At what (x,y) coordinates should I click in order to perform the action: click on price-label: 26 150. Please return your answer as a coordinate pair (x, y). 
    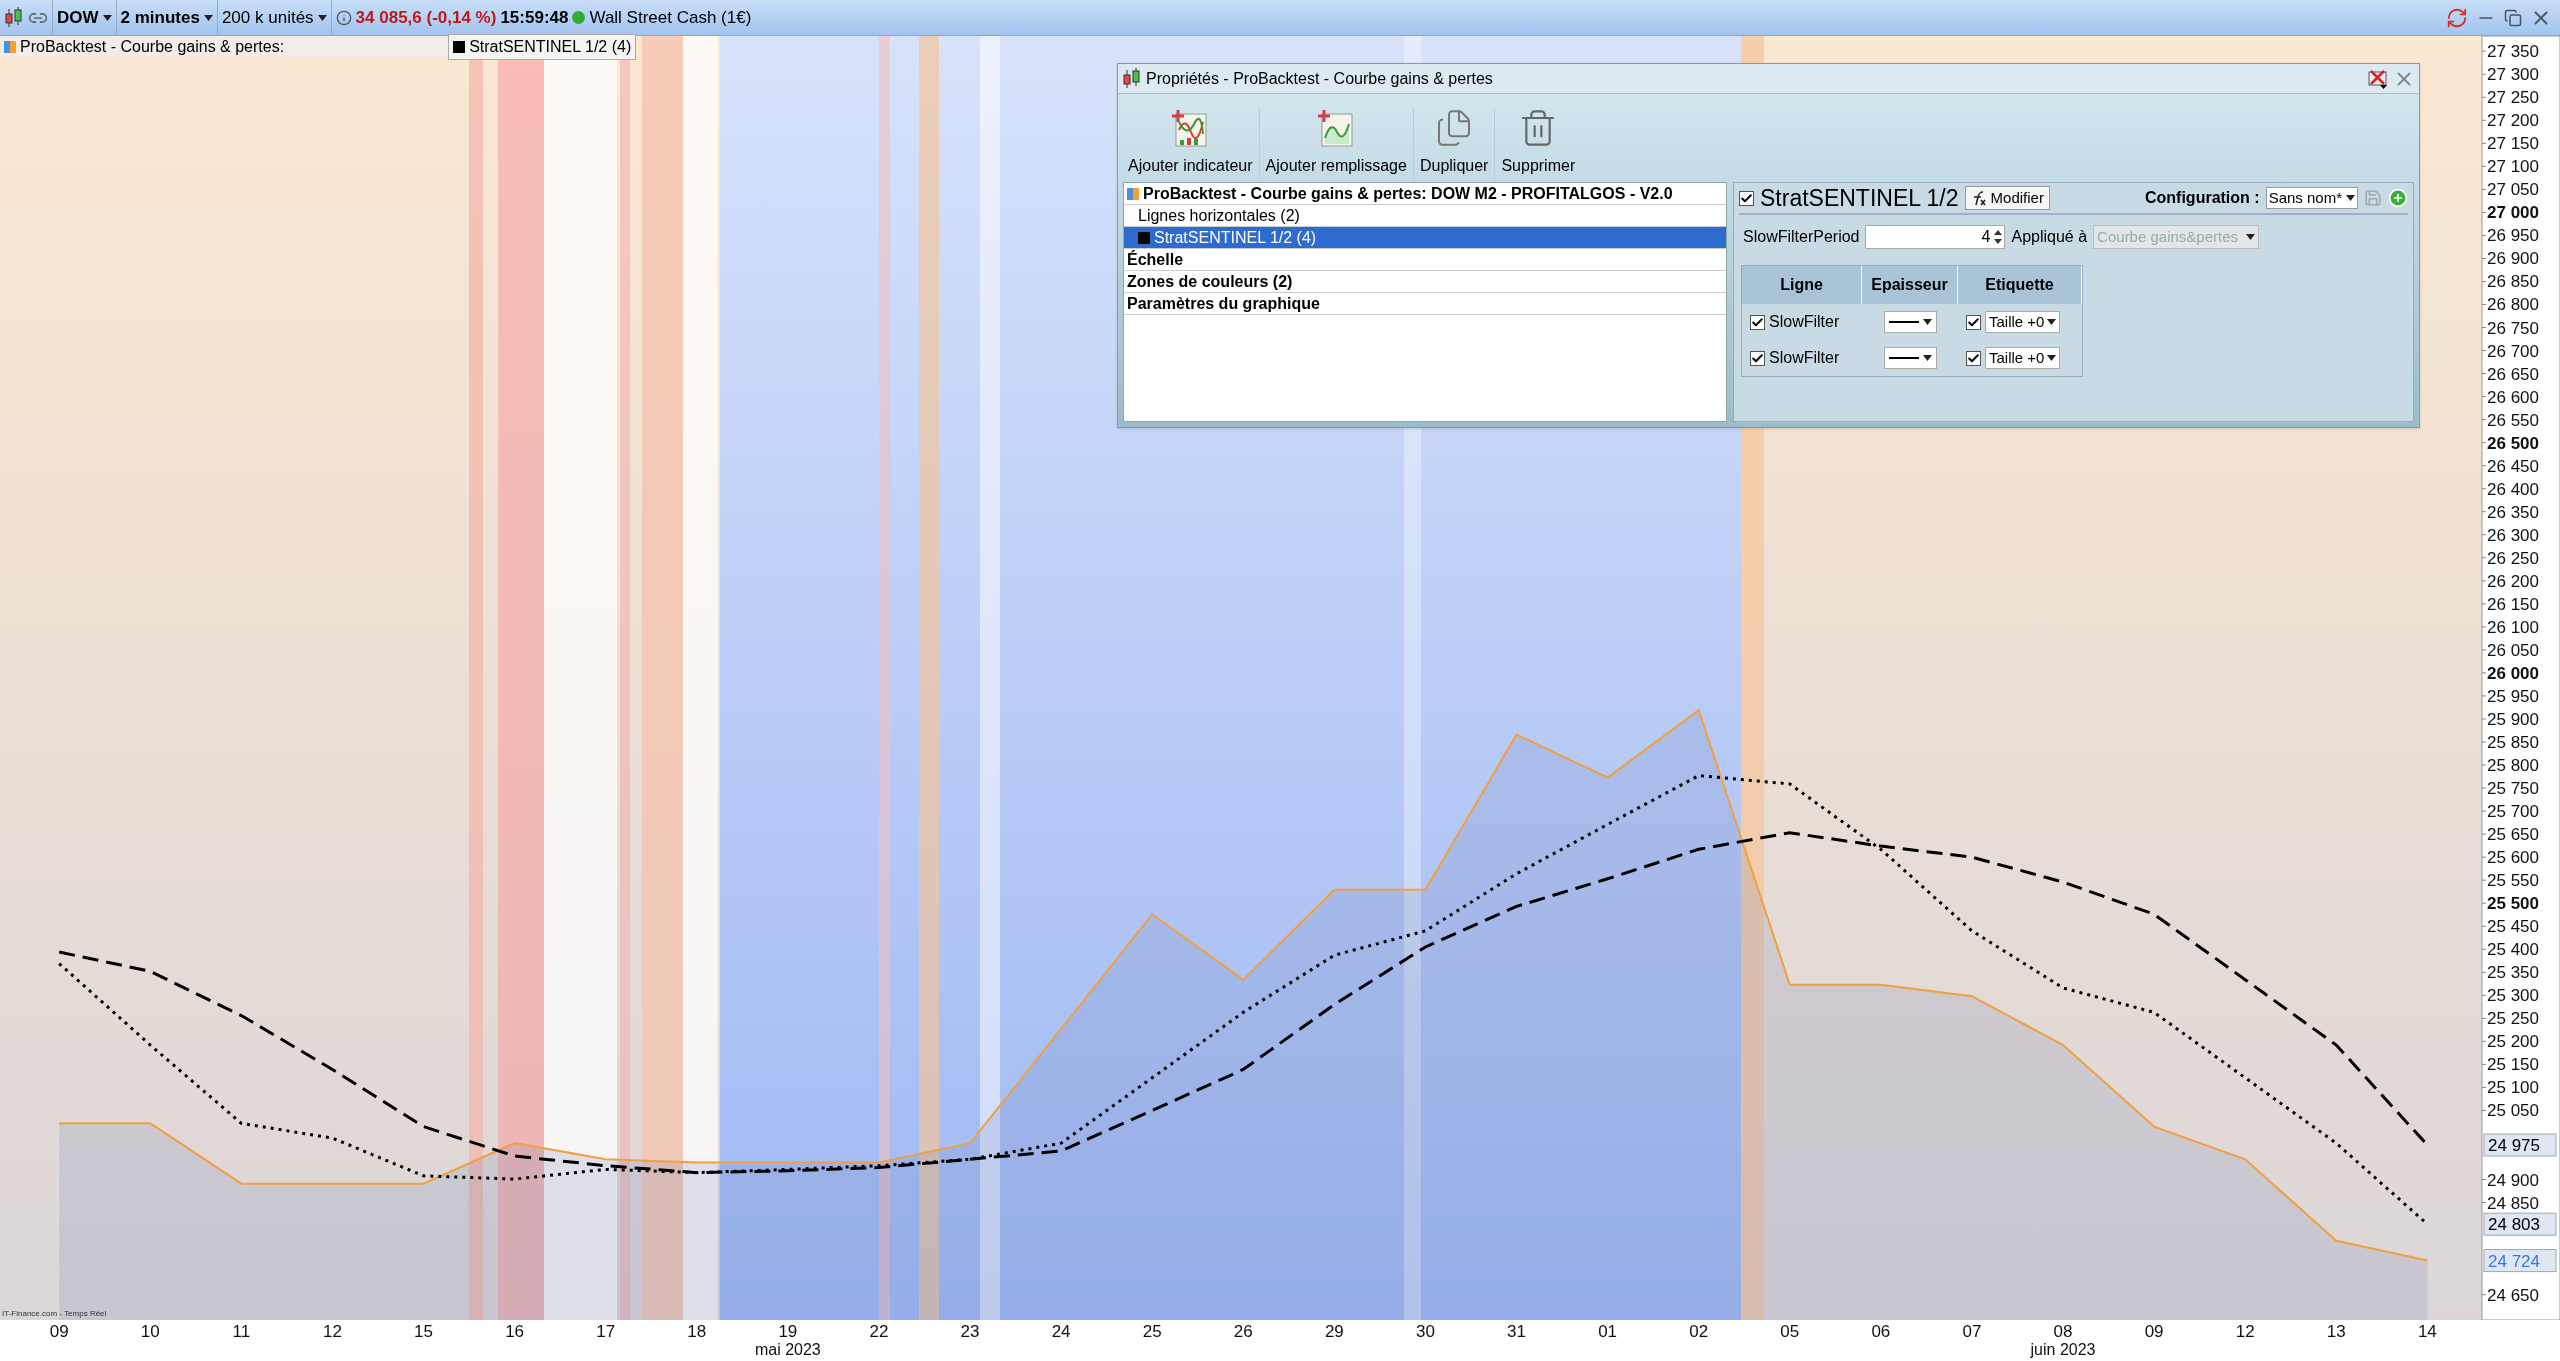
    Looking at the image, I should click on (2513, 604).